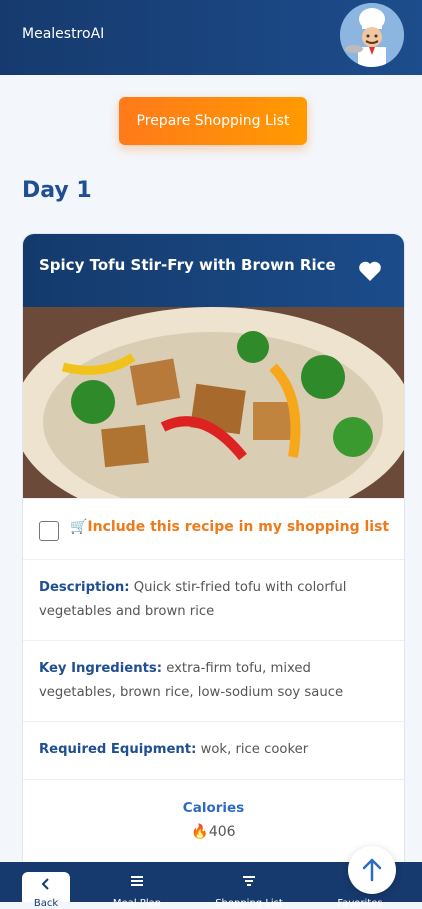  I want to click on day-heading: Day 1, so click(57, 190).